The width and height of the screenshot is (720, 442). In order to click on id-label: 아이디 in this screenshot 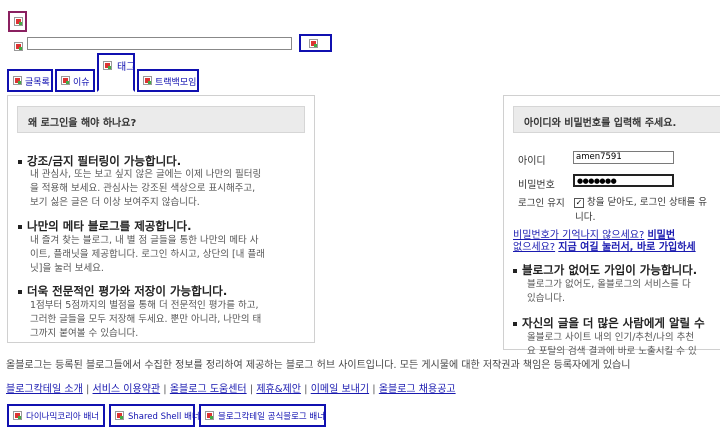, I will do `click(532, 161)`.